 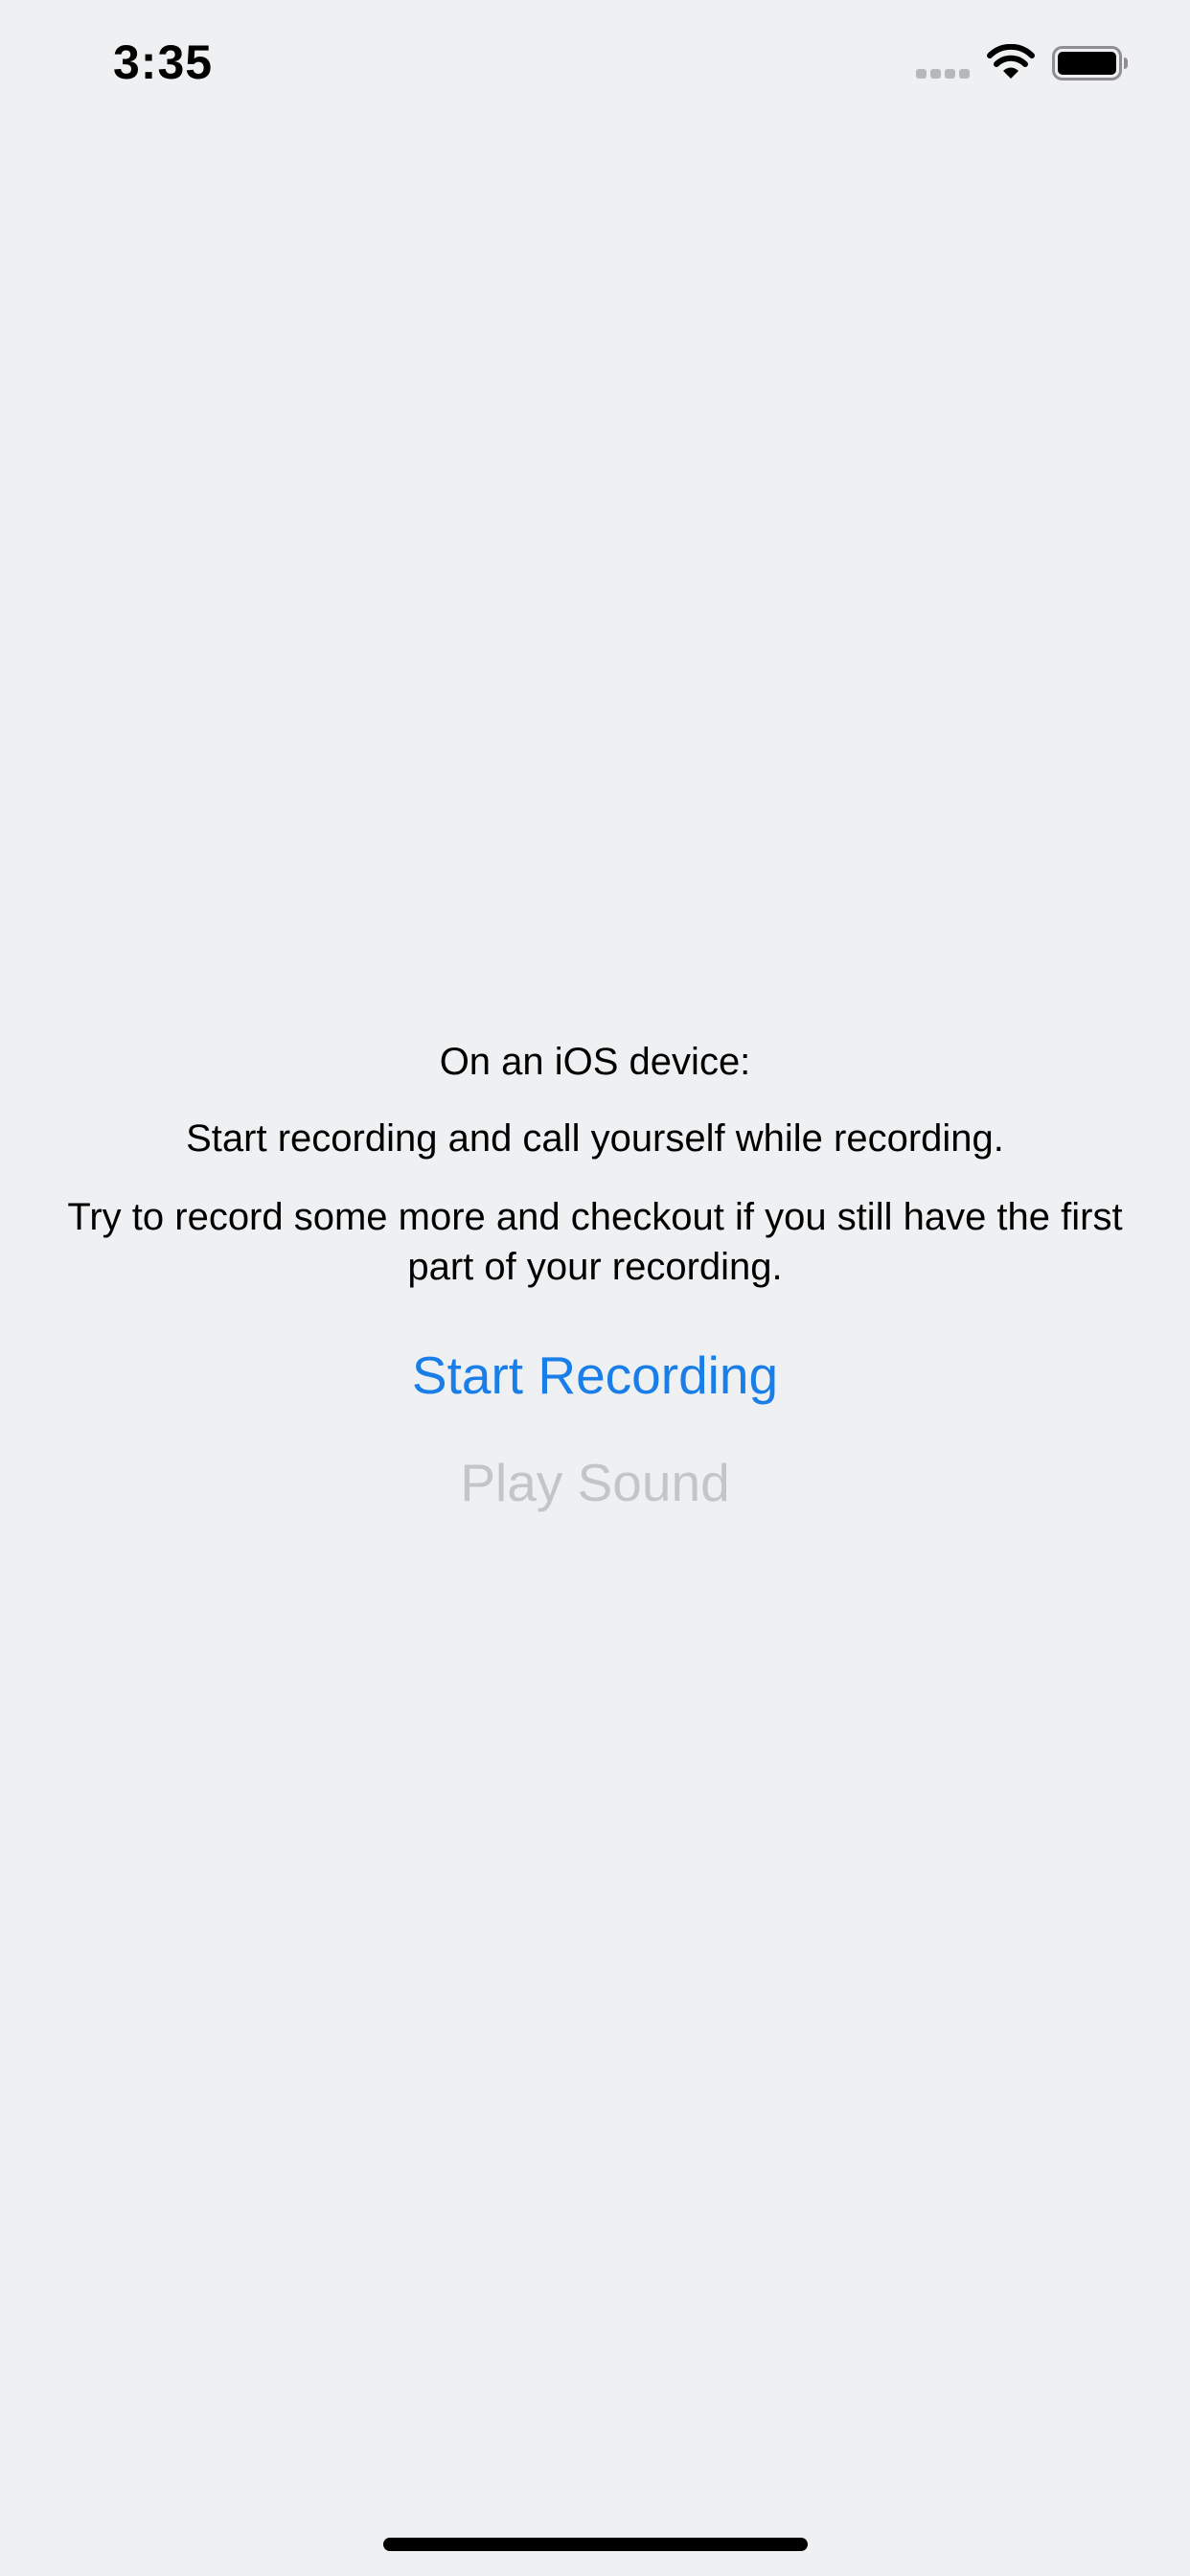 I want to click on start-recording-button: Start Recording, so click(x=595, y=1375).